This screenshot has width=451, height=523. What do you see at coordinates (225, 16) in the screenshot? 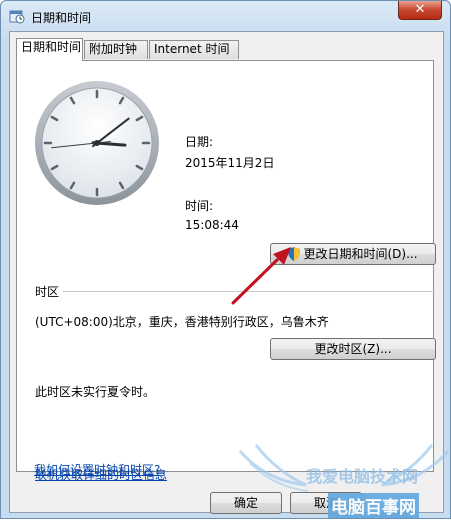
I see `title-bar: 日期和时间 ✕` at bounding box center [225, 16].